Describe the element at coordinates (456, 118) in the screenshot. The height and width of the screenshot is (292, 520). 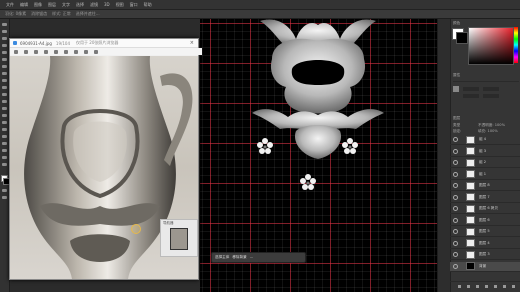
I see `layers-panel-title: 图层` at that location.